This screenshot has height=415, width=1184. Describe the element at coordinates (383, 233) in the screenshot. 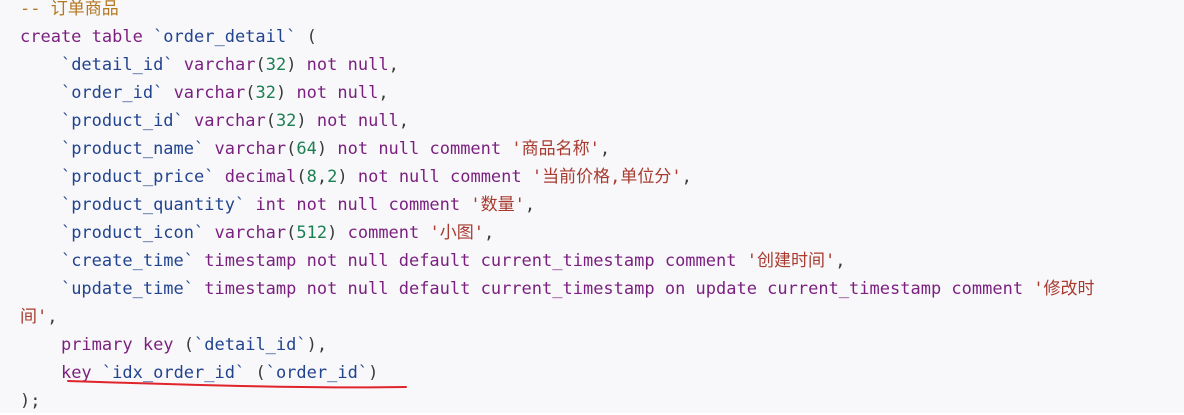

I see `code-keyword: comment` at that location.